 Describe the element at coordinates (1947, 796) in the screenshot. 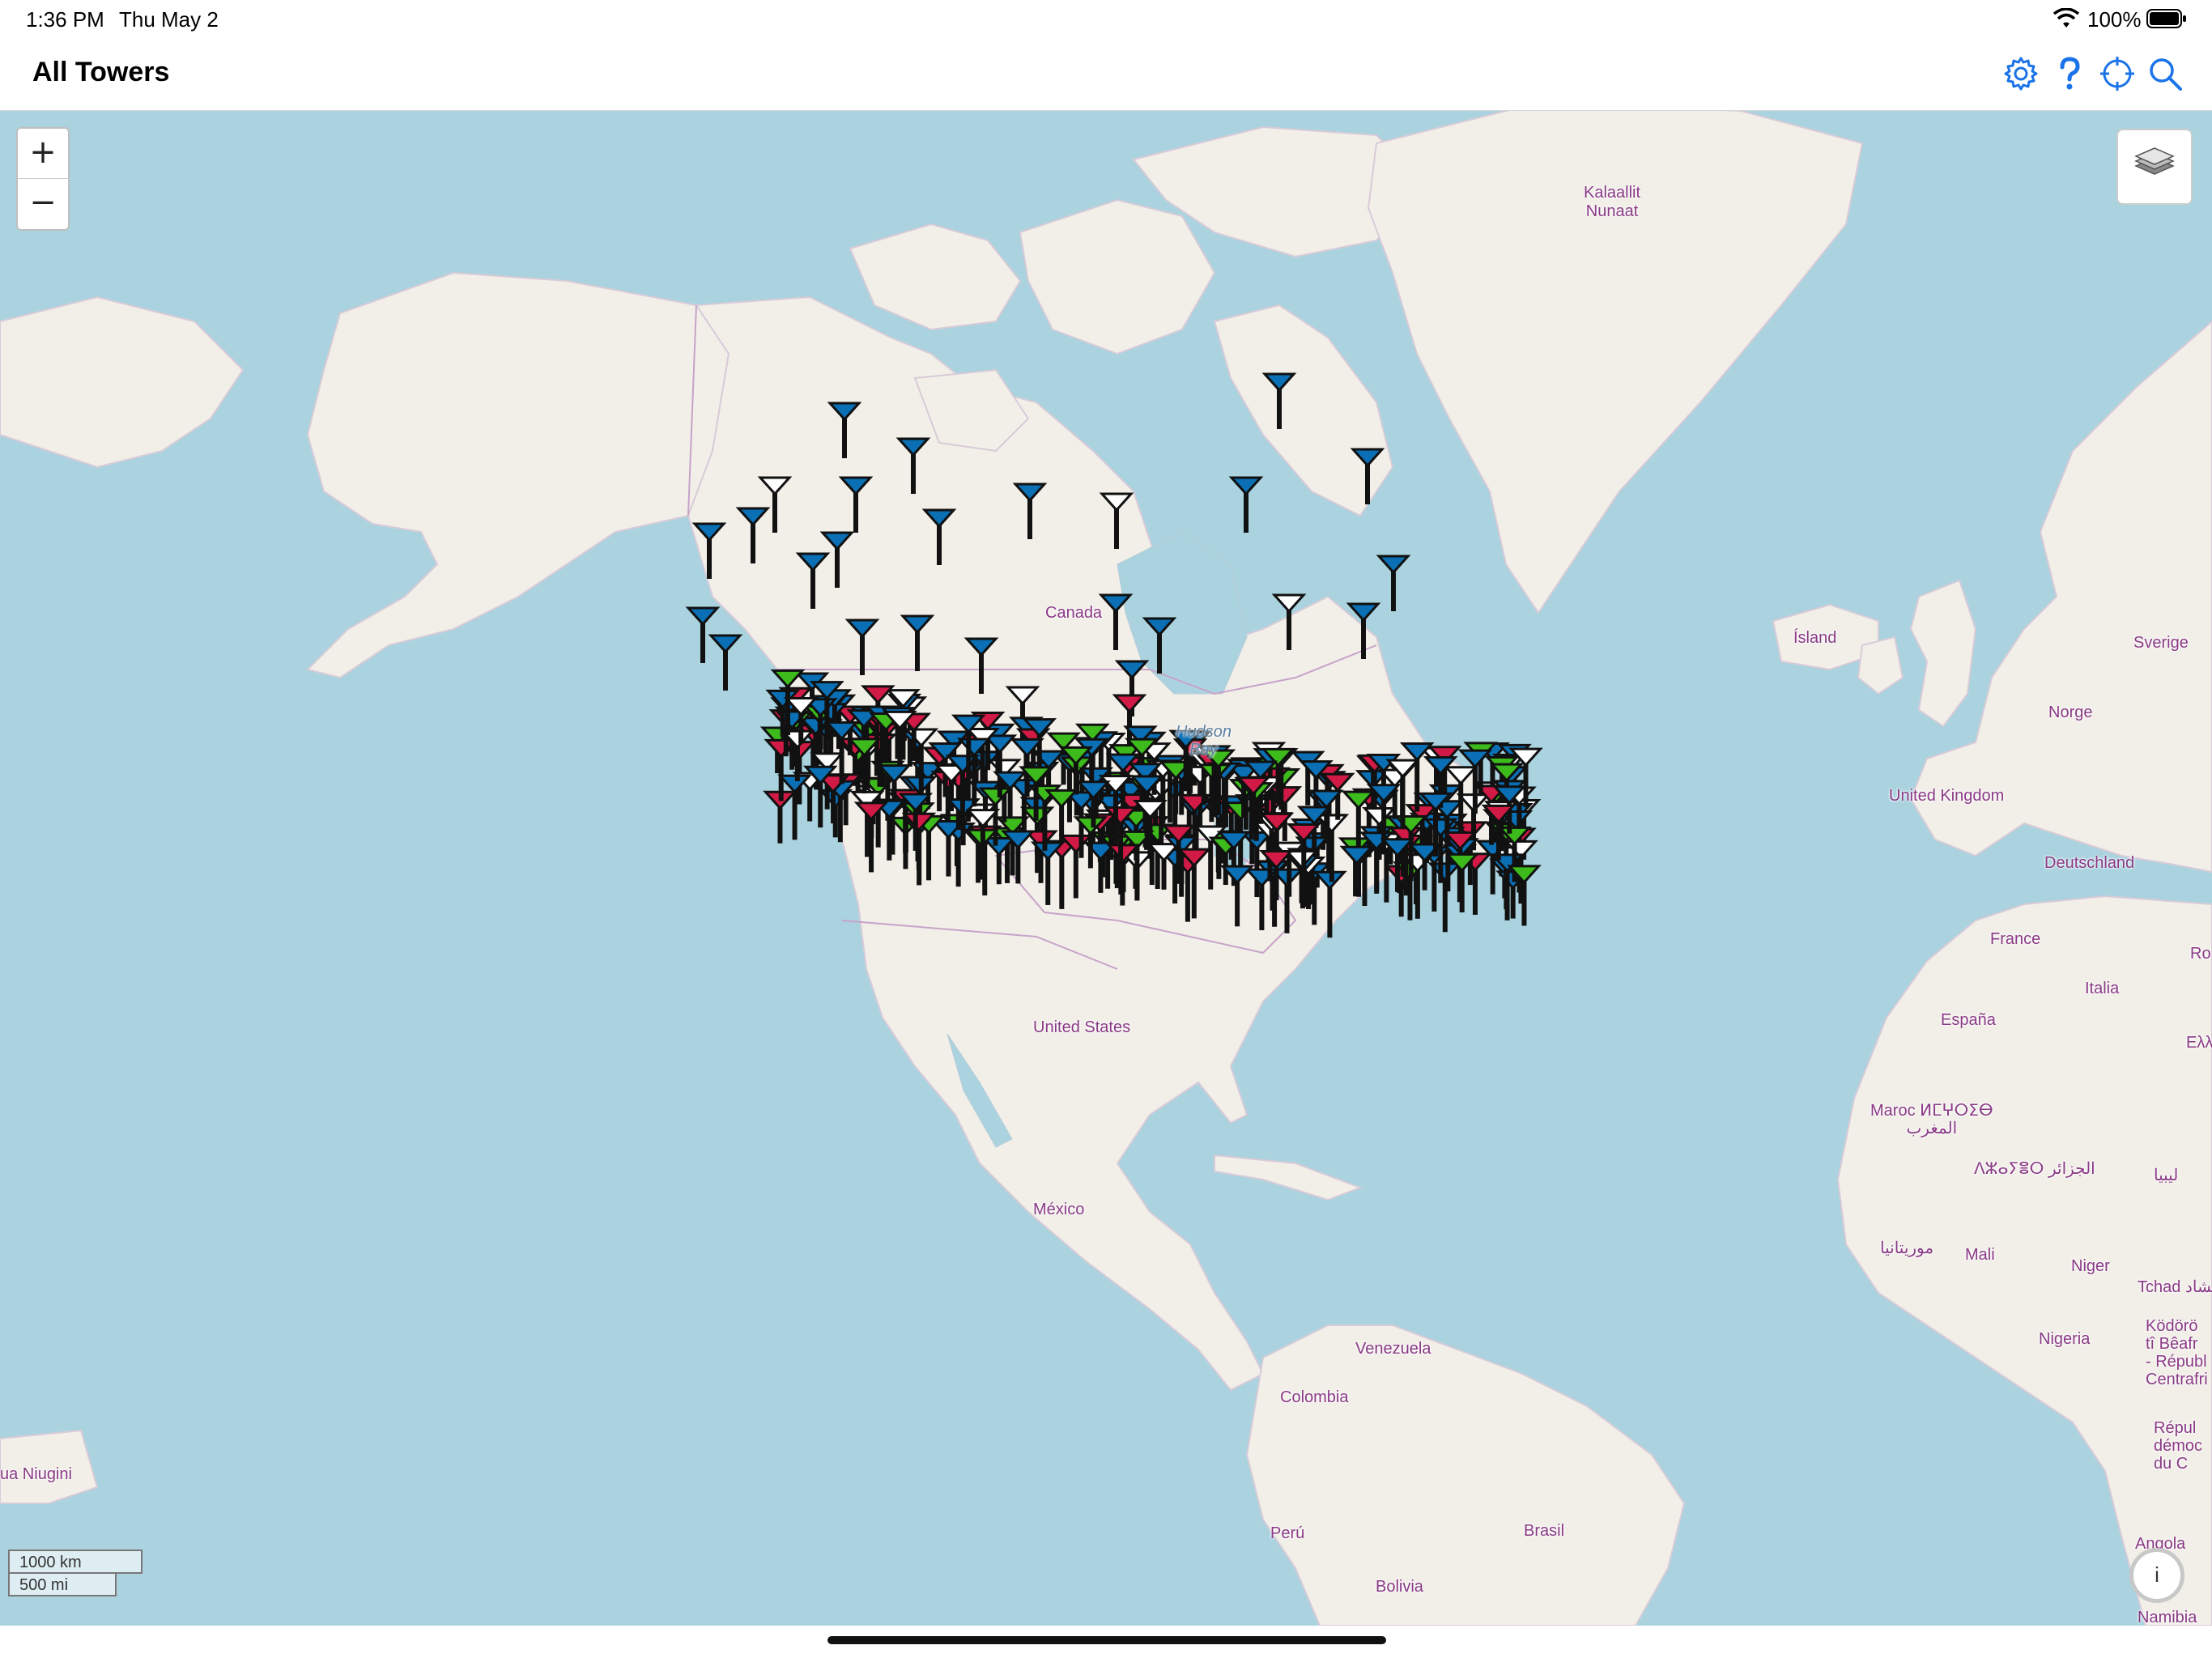

I see `label-united-kingdom: United Kingdom` at that location.